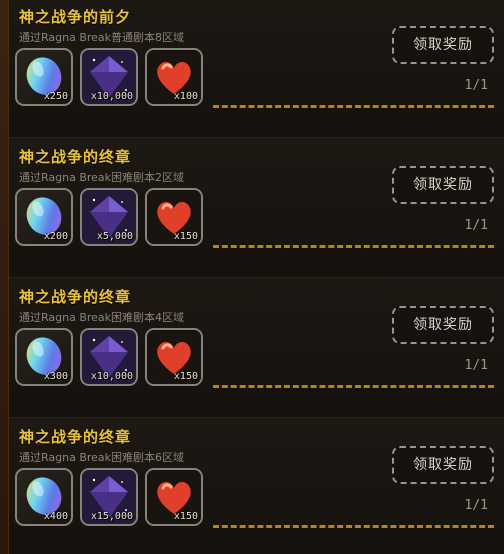 Image resolution: width=504 pixels, height=554 pixels. I want to click on reward-quantity: x5,000, so click(114, 236).